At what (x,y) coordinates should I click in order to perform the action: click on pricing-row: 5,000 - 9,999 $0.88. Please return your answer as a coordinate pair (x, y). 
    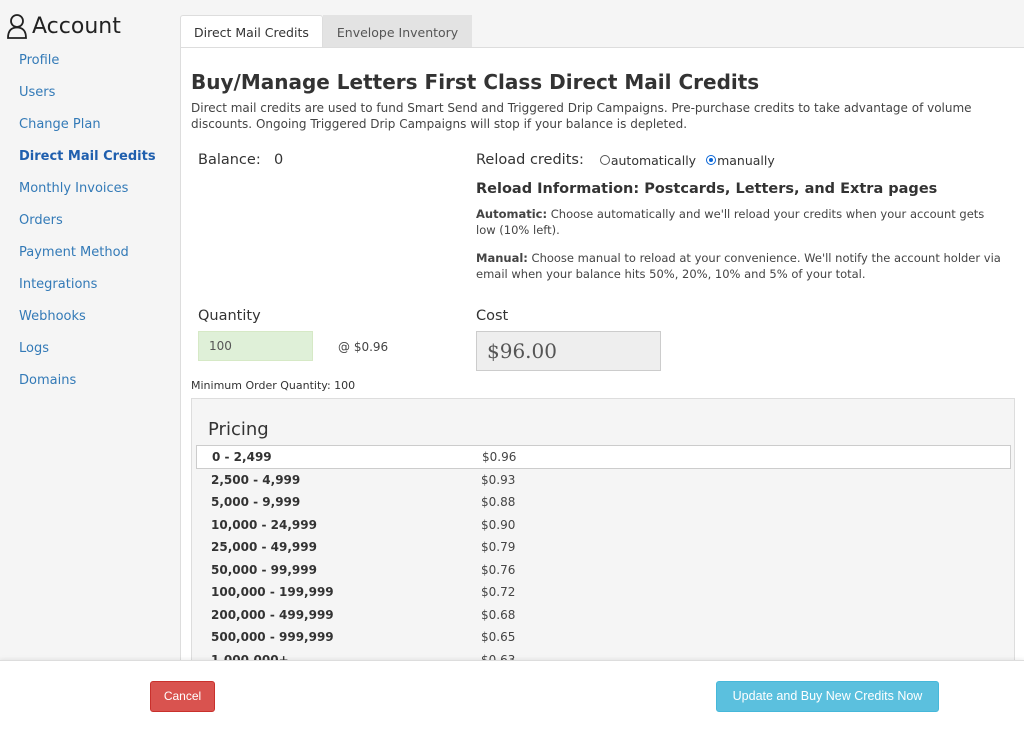
    Looking at the image, I should click on (603, 503).